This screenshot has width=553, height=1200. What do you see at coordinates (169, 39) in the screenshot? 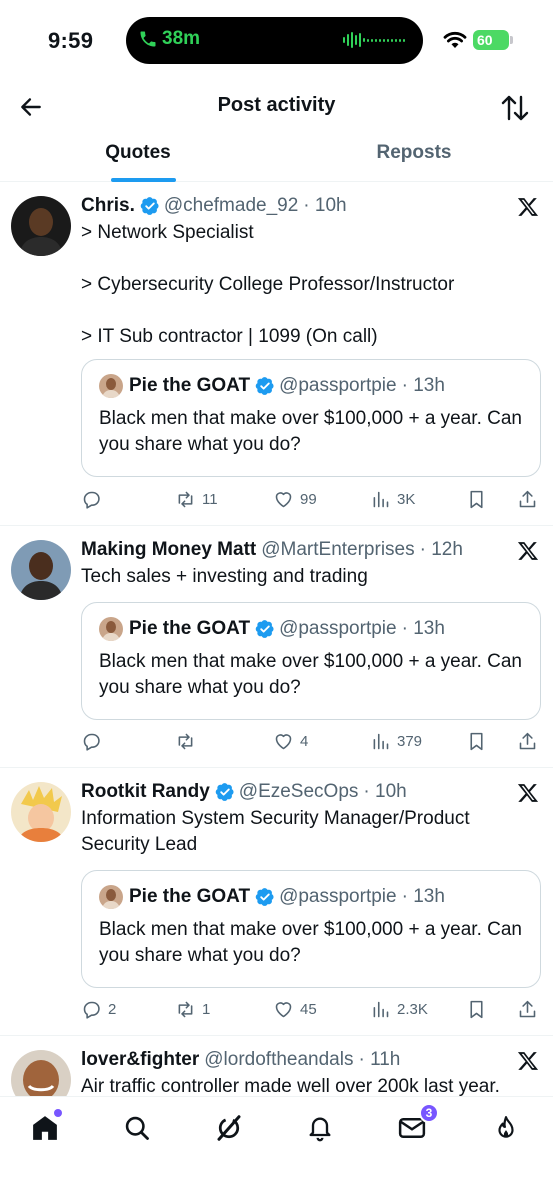
I see `call-indicator: 38m` at bounding box center [169, 39].